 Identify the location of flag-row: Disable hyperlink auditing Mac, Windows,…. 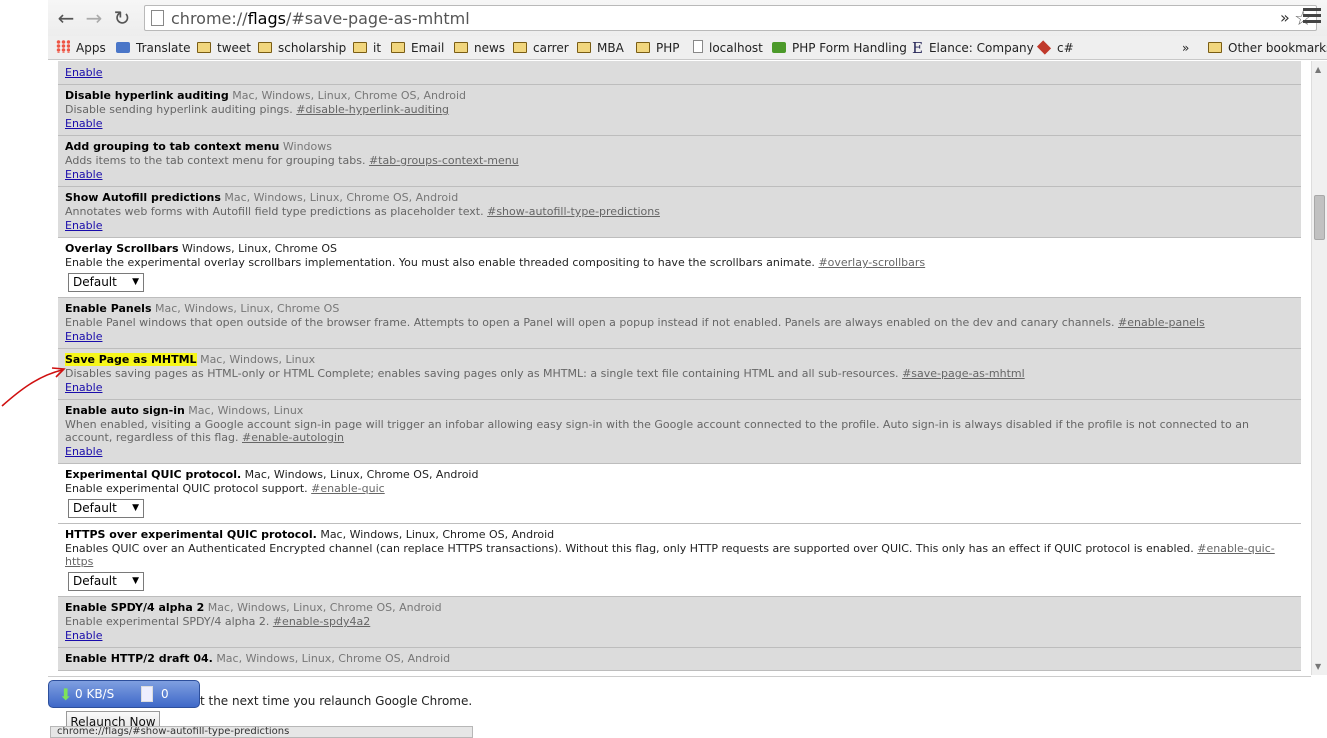
(679, 110).